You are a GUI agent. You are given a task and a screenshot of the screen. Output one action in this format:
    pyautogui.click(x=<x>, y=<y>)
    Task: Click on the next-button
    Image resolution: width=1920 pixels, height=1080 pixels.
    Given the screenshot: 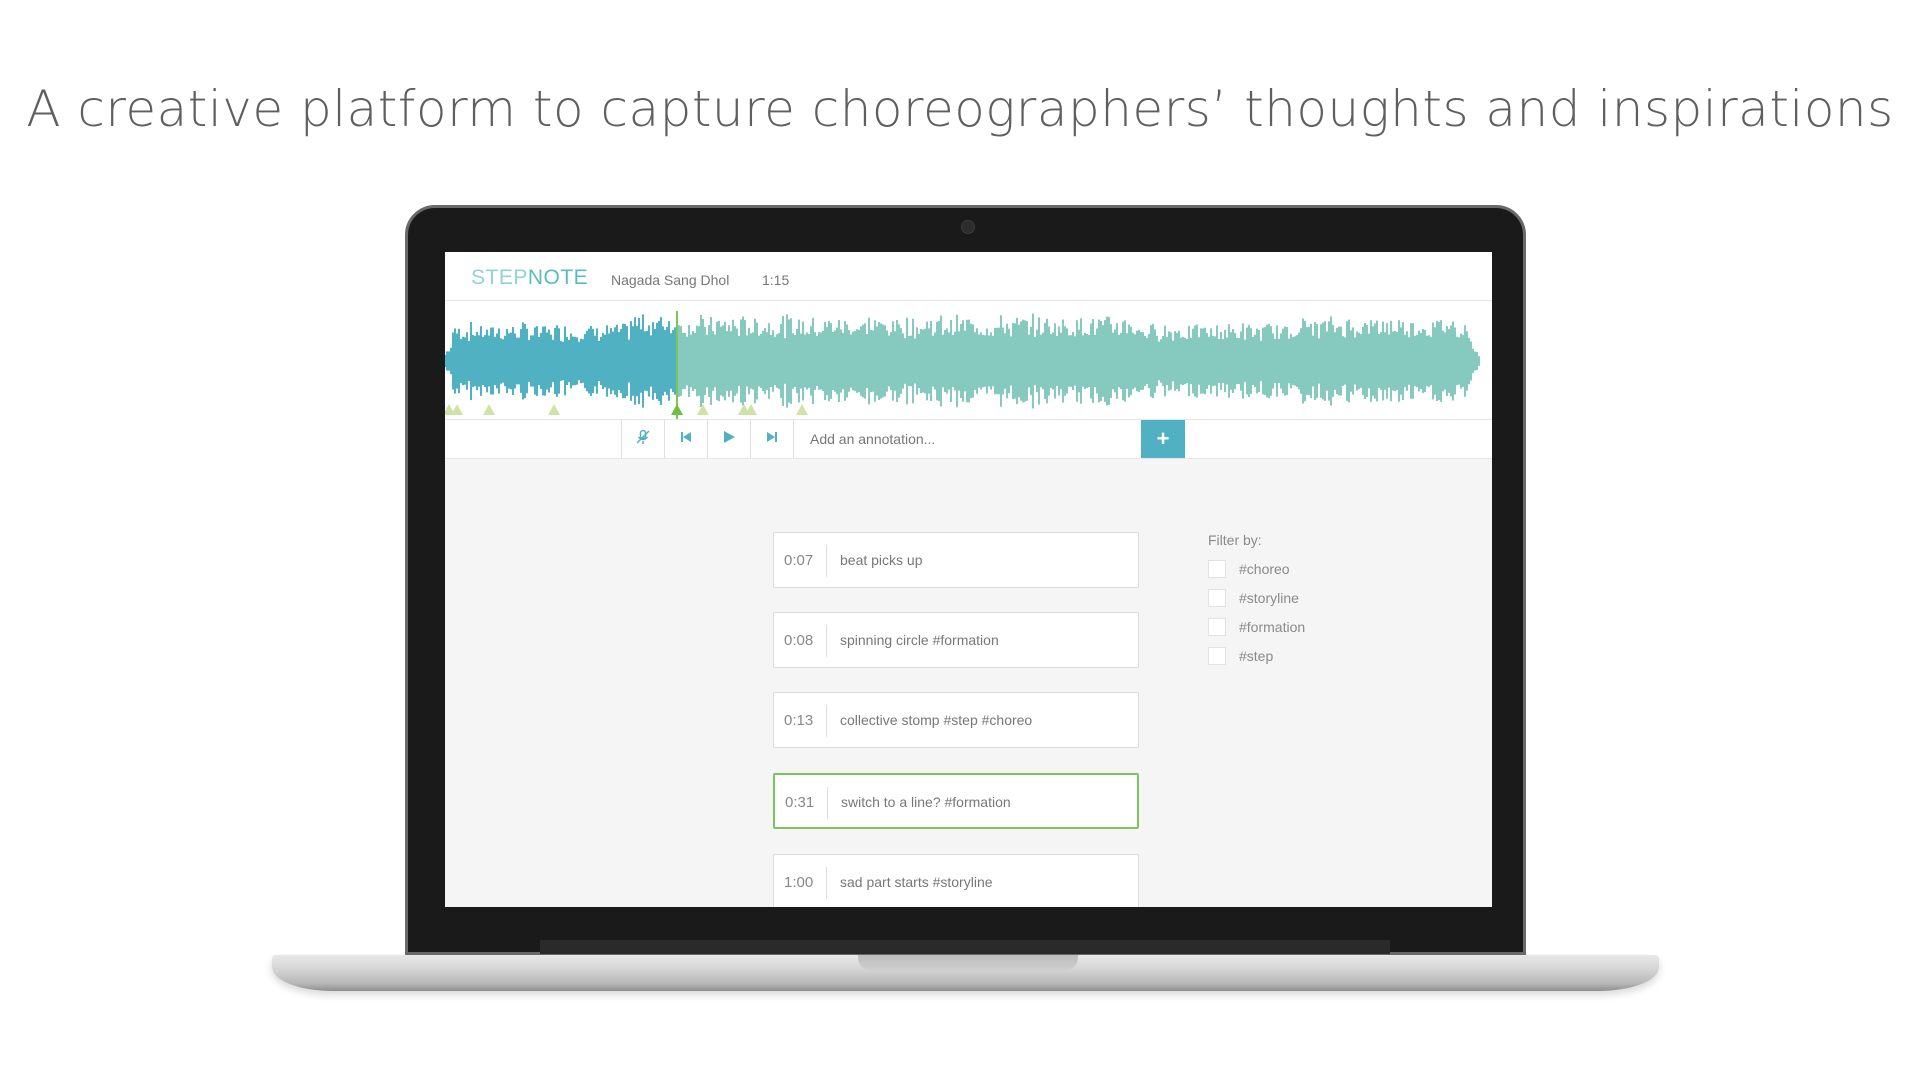 What is the action you would take?
    pyautogui.click(x=771, y=439)
    